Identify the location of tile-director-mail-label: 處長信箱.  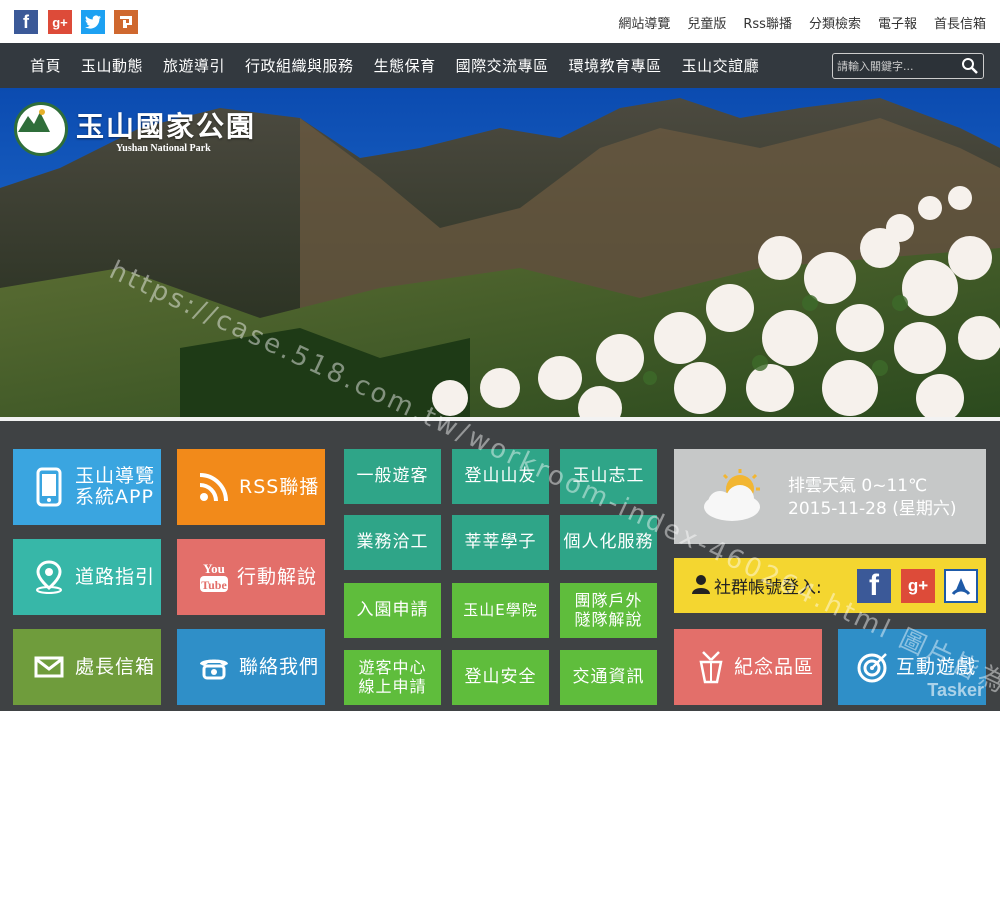
(115, 667).